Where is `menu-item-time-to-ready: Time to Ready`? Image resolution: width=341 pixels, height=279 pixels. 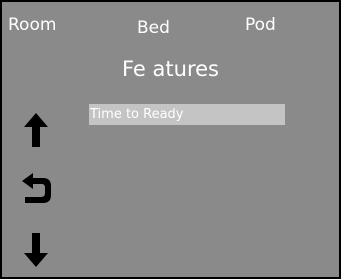
menu-item-time-to-ready: Time to Ready is located at coordinates (187, 114).